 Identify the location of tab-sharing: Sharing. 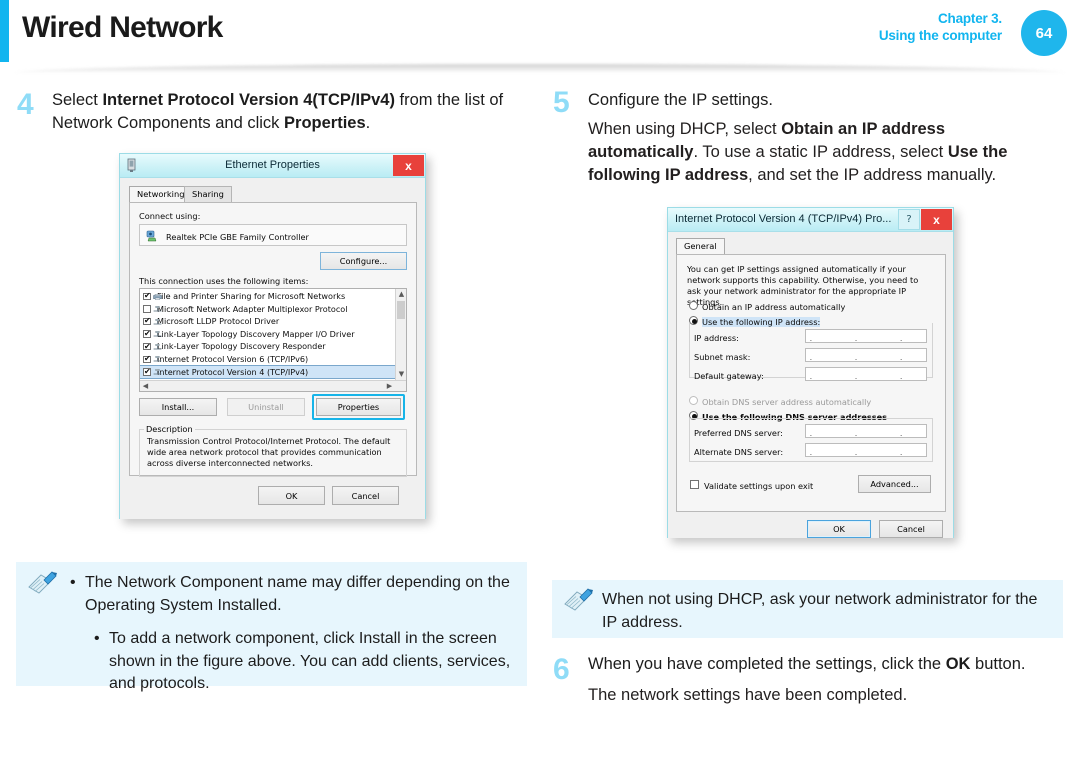
(208, 194).